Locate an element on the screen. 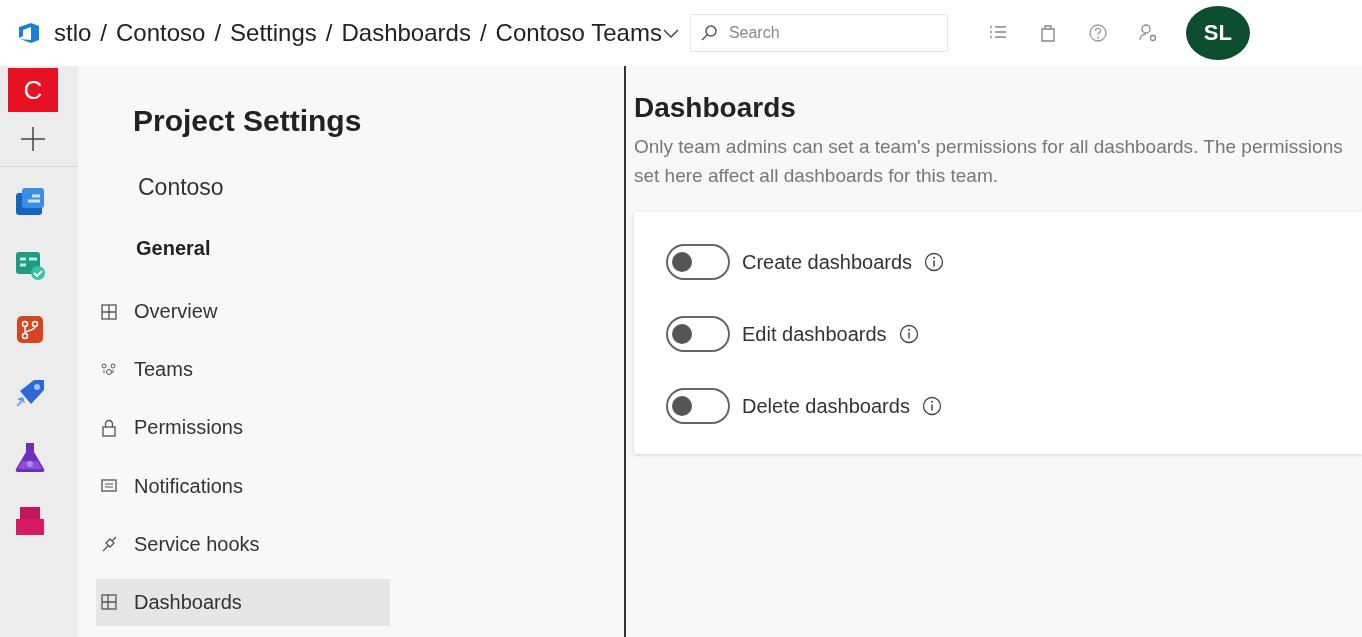  user-settings-icon is located at coordinates (1147, 33).